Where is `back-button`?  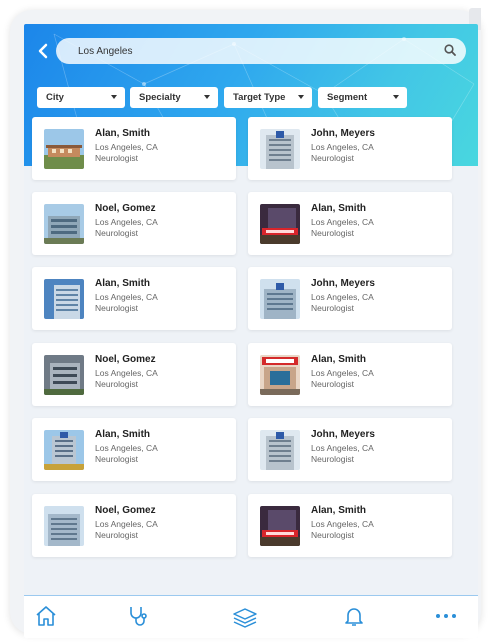
back-button is located at coordinates (43, 51).